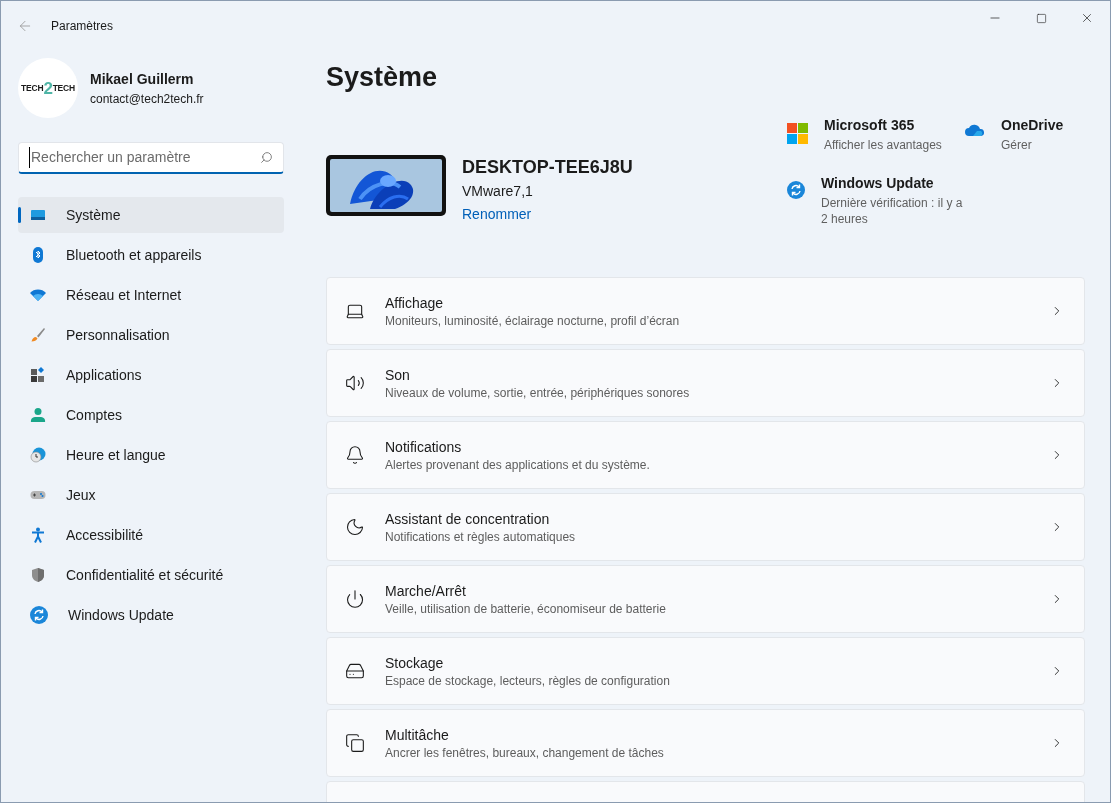 This screenshot has width=1111, height=803. Describe the element at coordinates (38, 575) in the screenshot. I see `shield-icon` at that location.